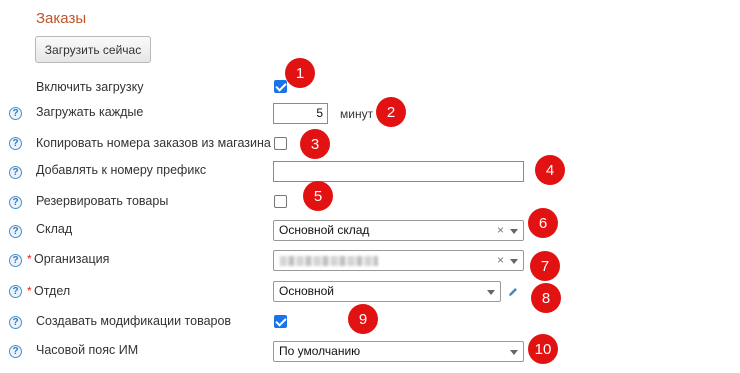 The width and height of the screenshot is (740, 373). Describe the element at coordinates (398, 230) in the screenshot. I see `warehouse-select: Основной склад ×` at that location.